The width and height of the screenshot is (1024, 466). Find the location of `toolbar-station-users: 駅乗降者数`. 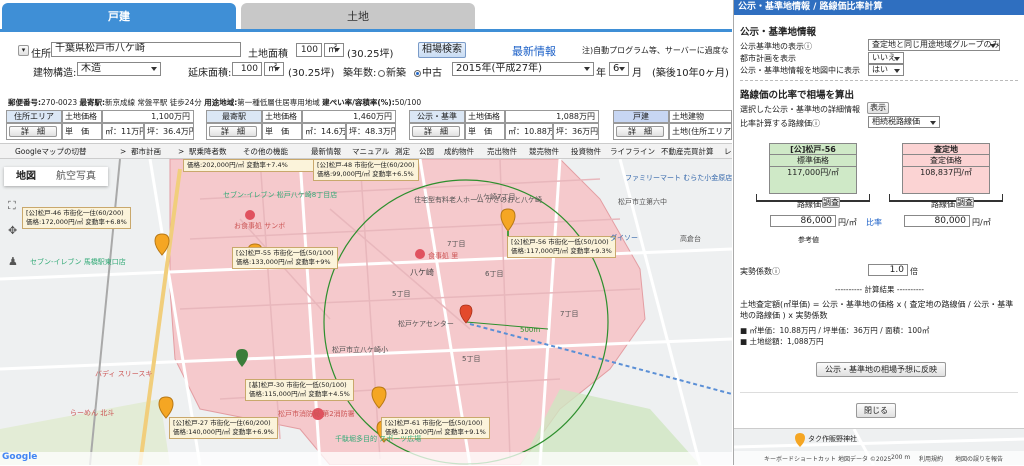

toolbar-station-users: 駅乗降者数 is located at coordinates (208, 151).